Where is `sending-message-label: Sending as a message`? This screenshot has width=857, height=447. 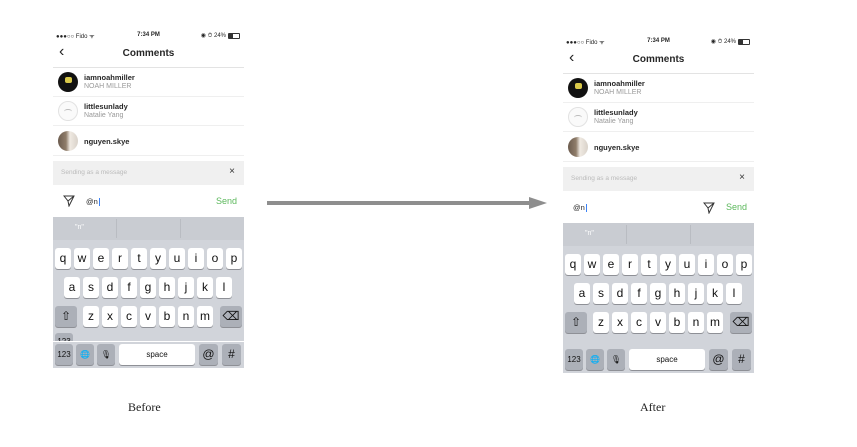 sending-message-label: Sending as a message is located at coordinates (94, 172).